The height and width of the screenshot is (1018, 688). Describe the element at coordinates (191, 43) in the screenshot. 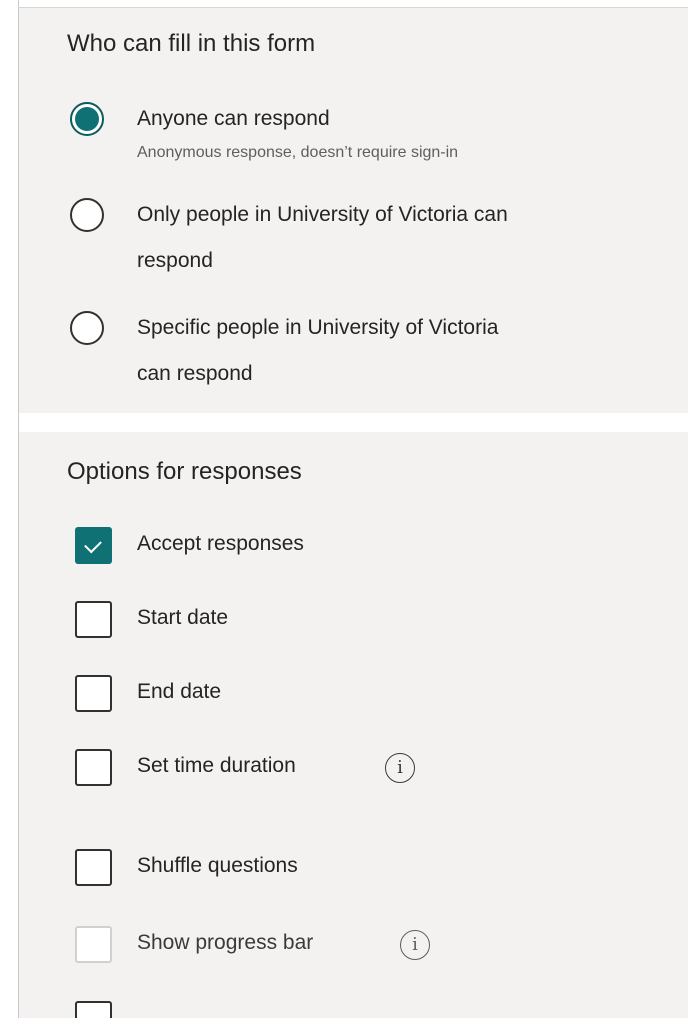

I see `section-title-who: Who can fill in this form` at that location.